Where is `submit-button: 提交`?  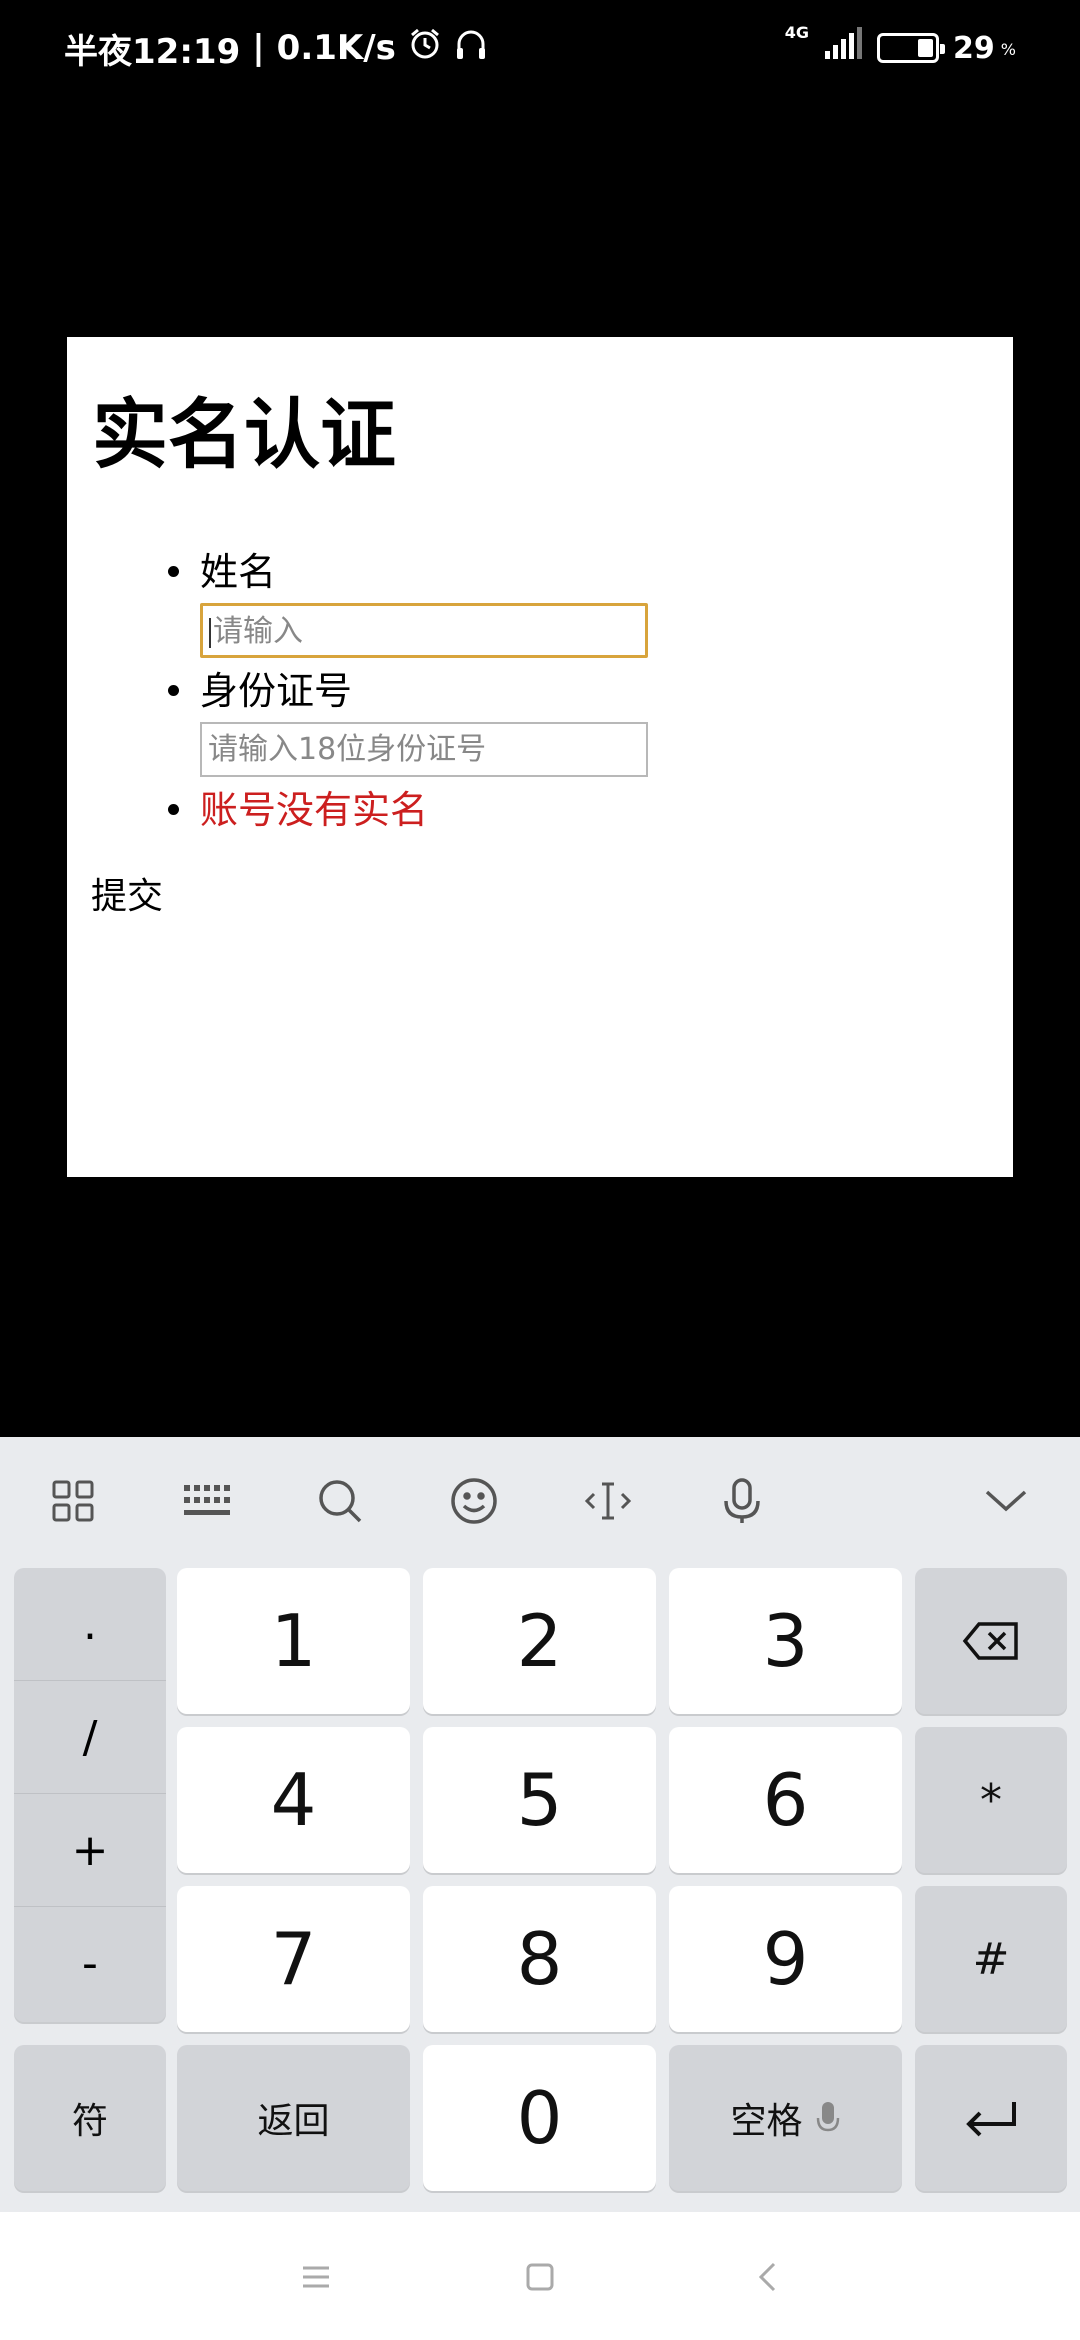
submit-button: 提交 is located at coordinates (127, 893).